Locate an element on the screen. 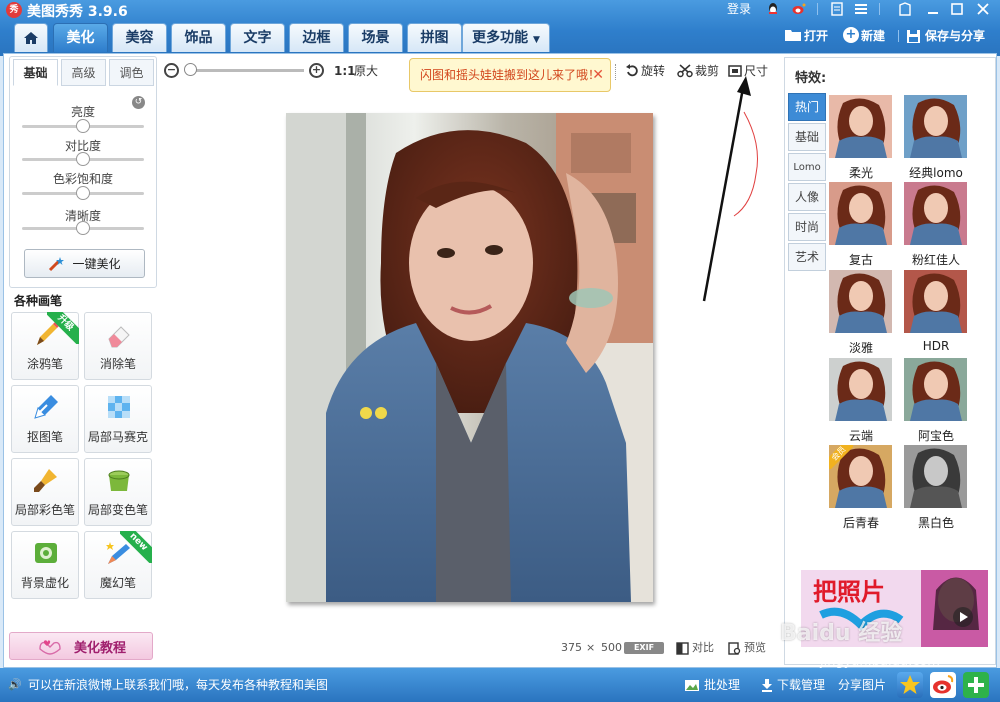  sharpness-slider is located at coordinates (83, 228).